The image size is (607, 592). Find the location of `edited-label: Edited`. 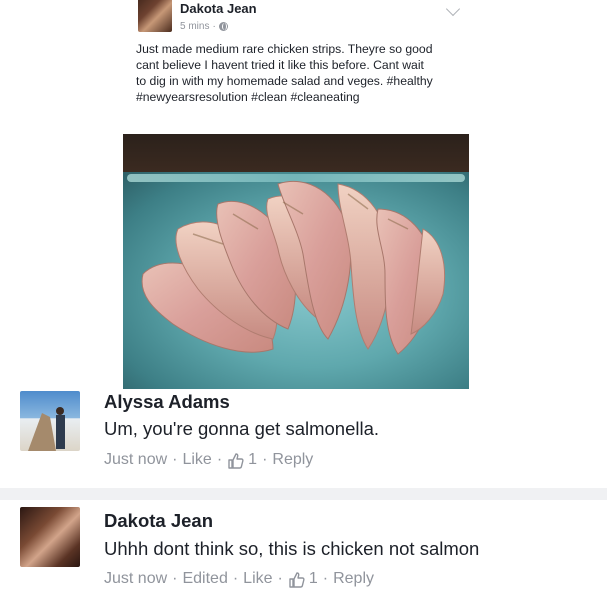

edited-label: Edited is located at coordinates (204, 579).